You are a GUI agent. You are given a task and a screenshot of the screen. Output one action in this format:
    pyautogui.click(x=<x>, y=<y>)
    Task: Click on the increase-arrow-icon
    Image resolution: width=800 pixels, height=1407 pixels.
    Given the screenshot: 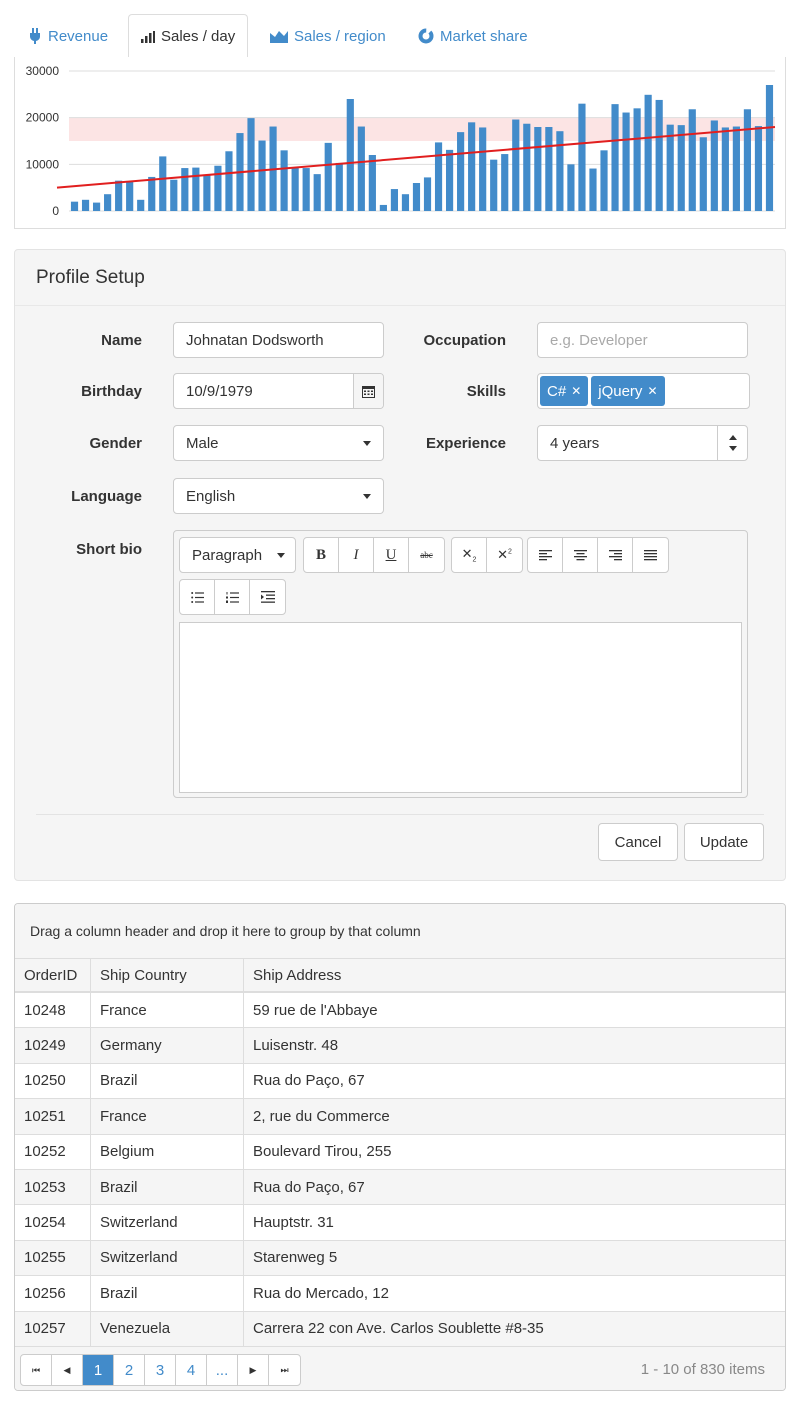 What is the action you would take?
    pyautogui.click(x=732, y=437)
    